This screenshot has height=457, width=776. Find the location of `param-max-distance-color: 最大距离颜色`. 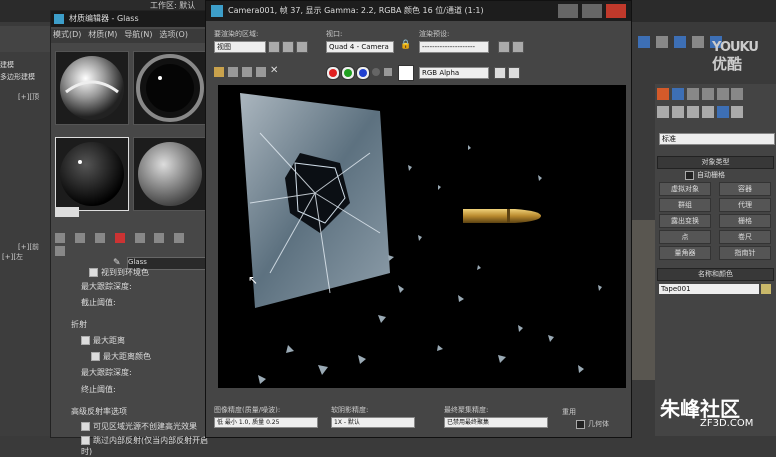

param-max-distance-color: 最大距离颜色 is located at coordinates (121, 356).